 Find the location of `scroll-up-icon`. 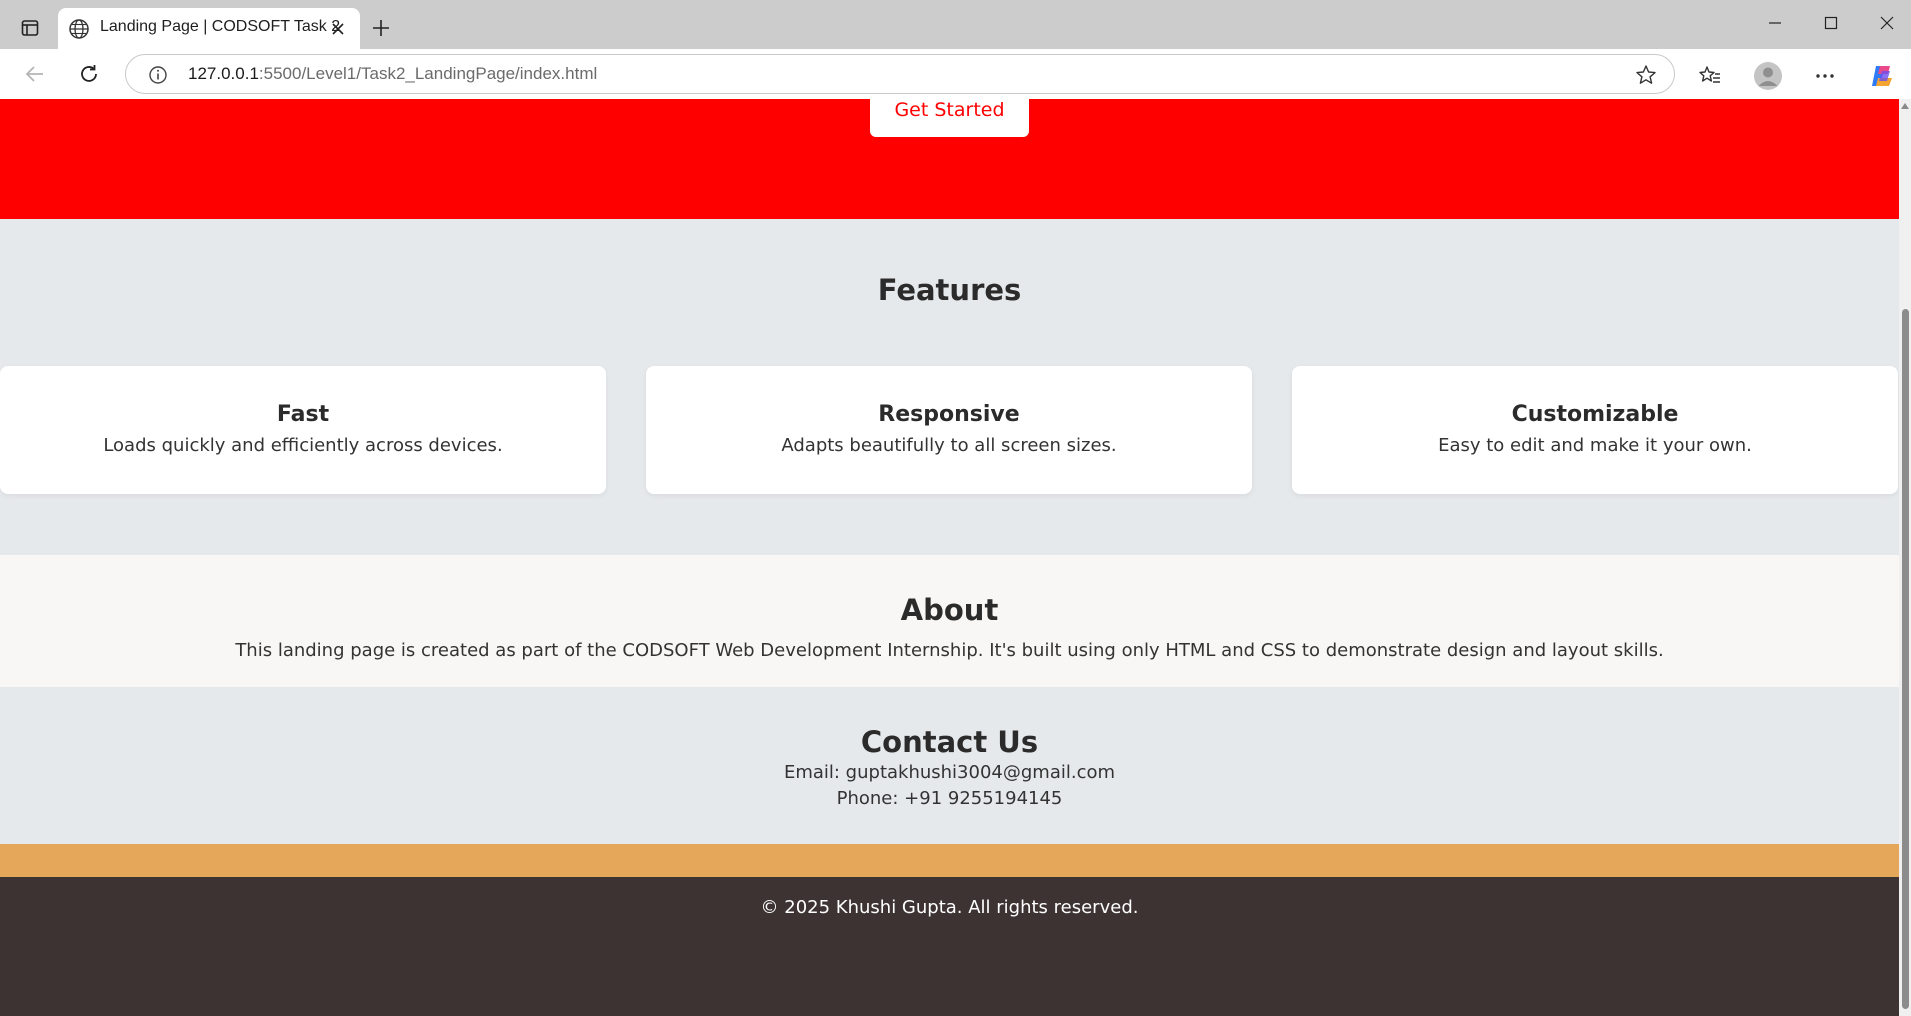

scroll-up-icon is located at coordinates (1905, 106).